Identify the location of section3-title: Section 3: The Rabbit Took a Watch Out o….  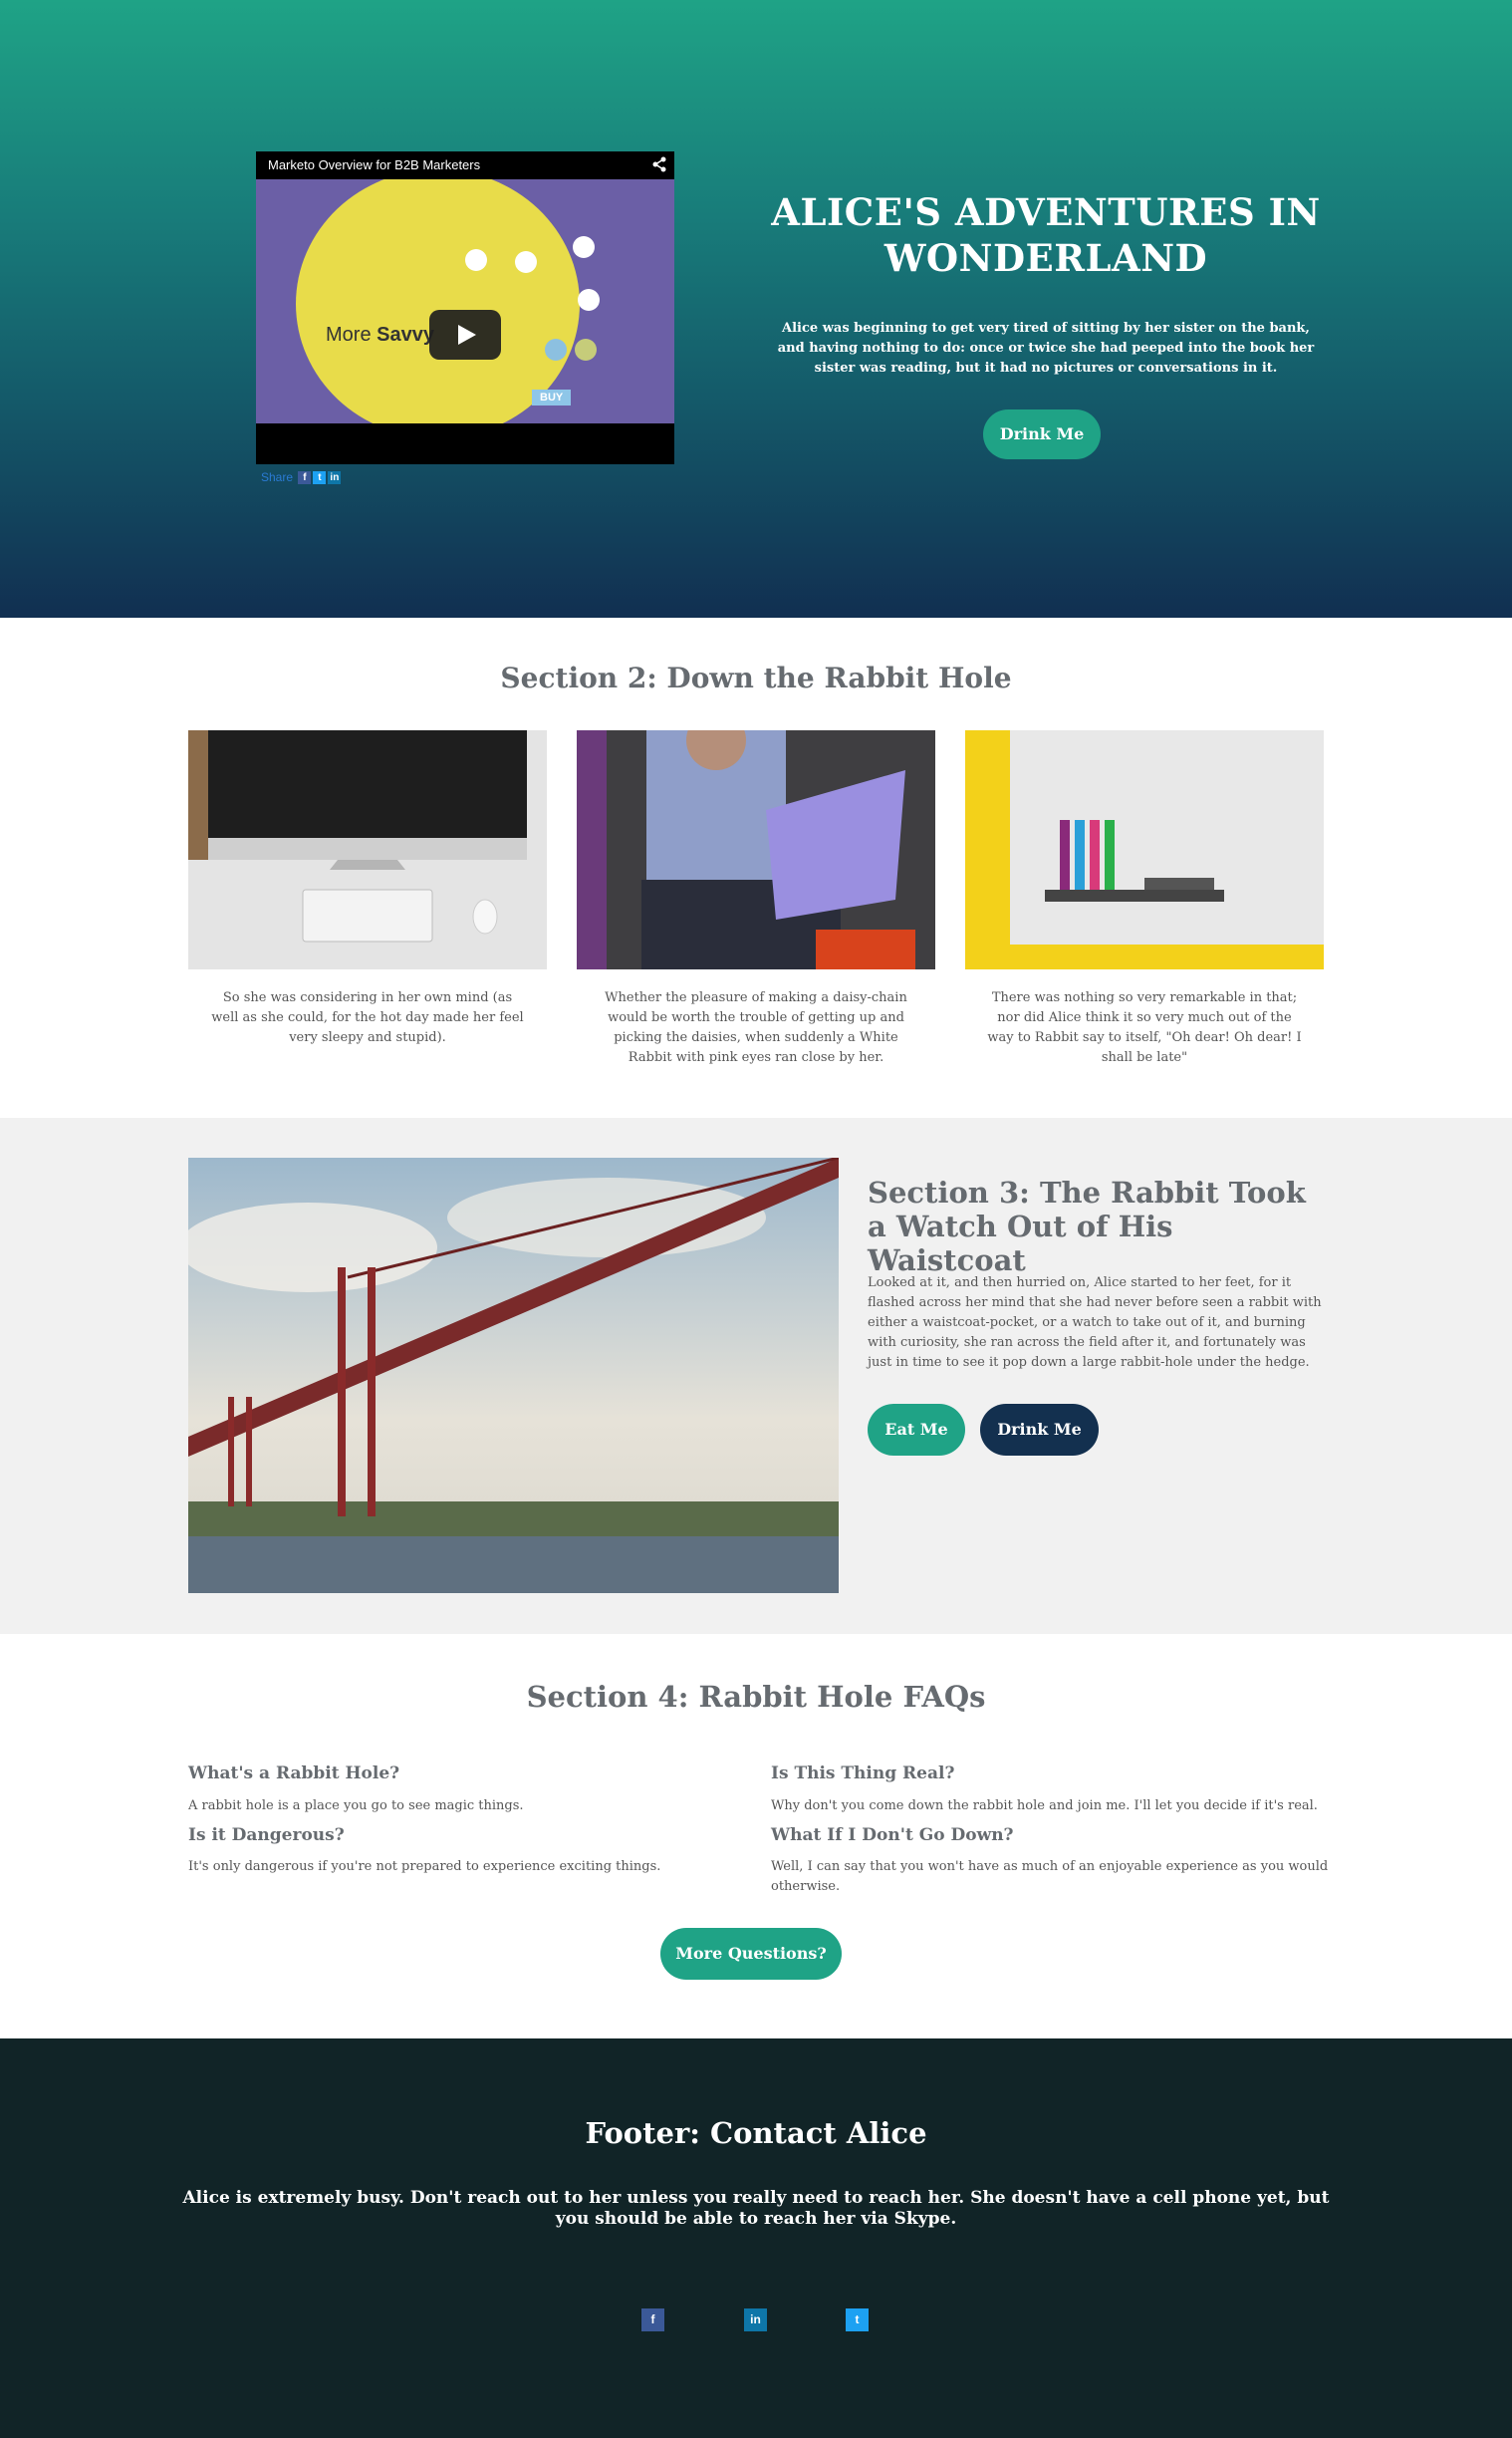
(1087, 1226).